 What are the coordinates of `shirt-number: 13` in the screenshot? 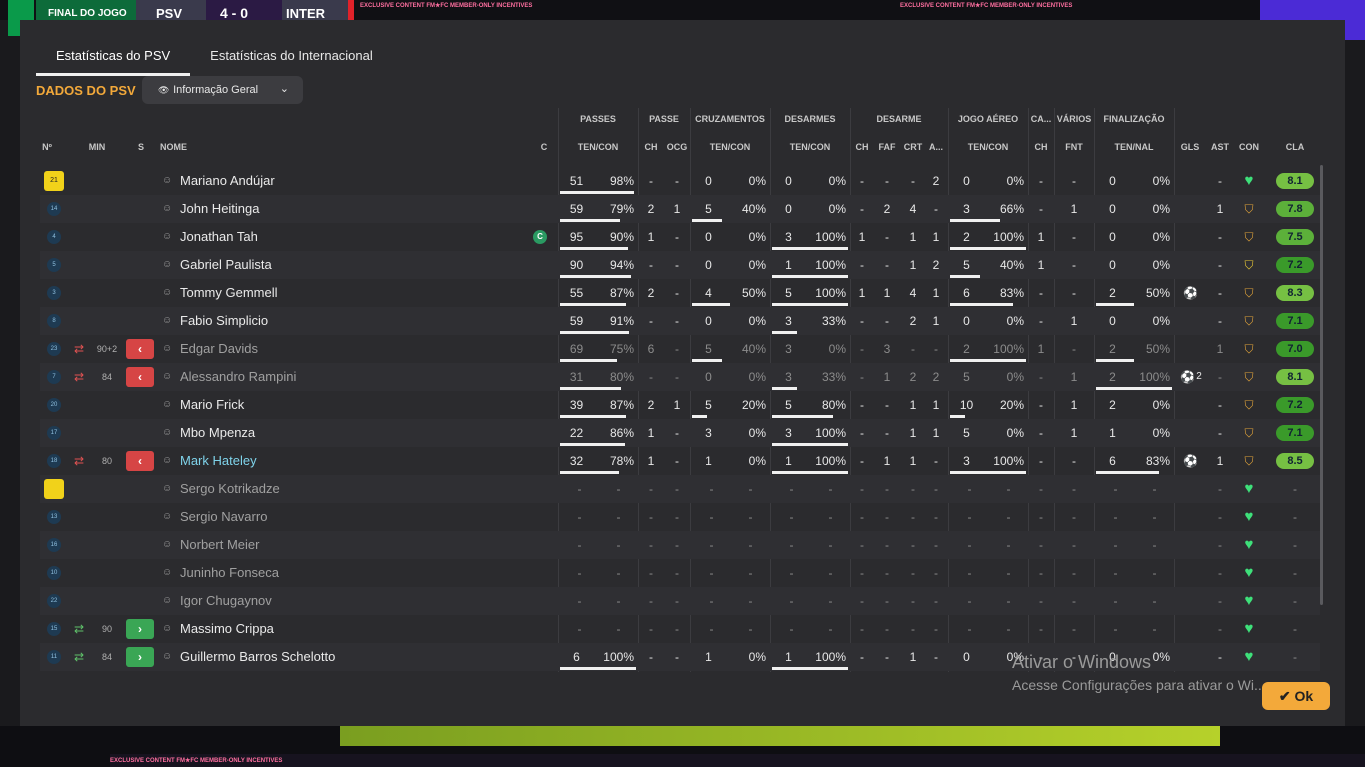 It's located at (54, 517).